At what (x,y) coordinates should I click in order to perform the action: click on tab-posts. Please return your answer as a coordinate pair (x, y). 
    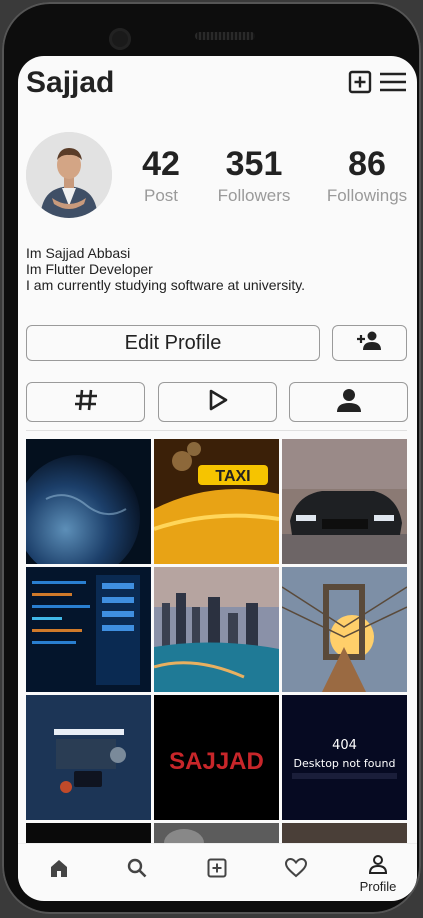
    Looking at the image, I should click on (85, 402).